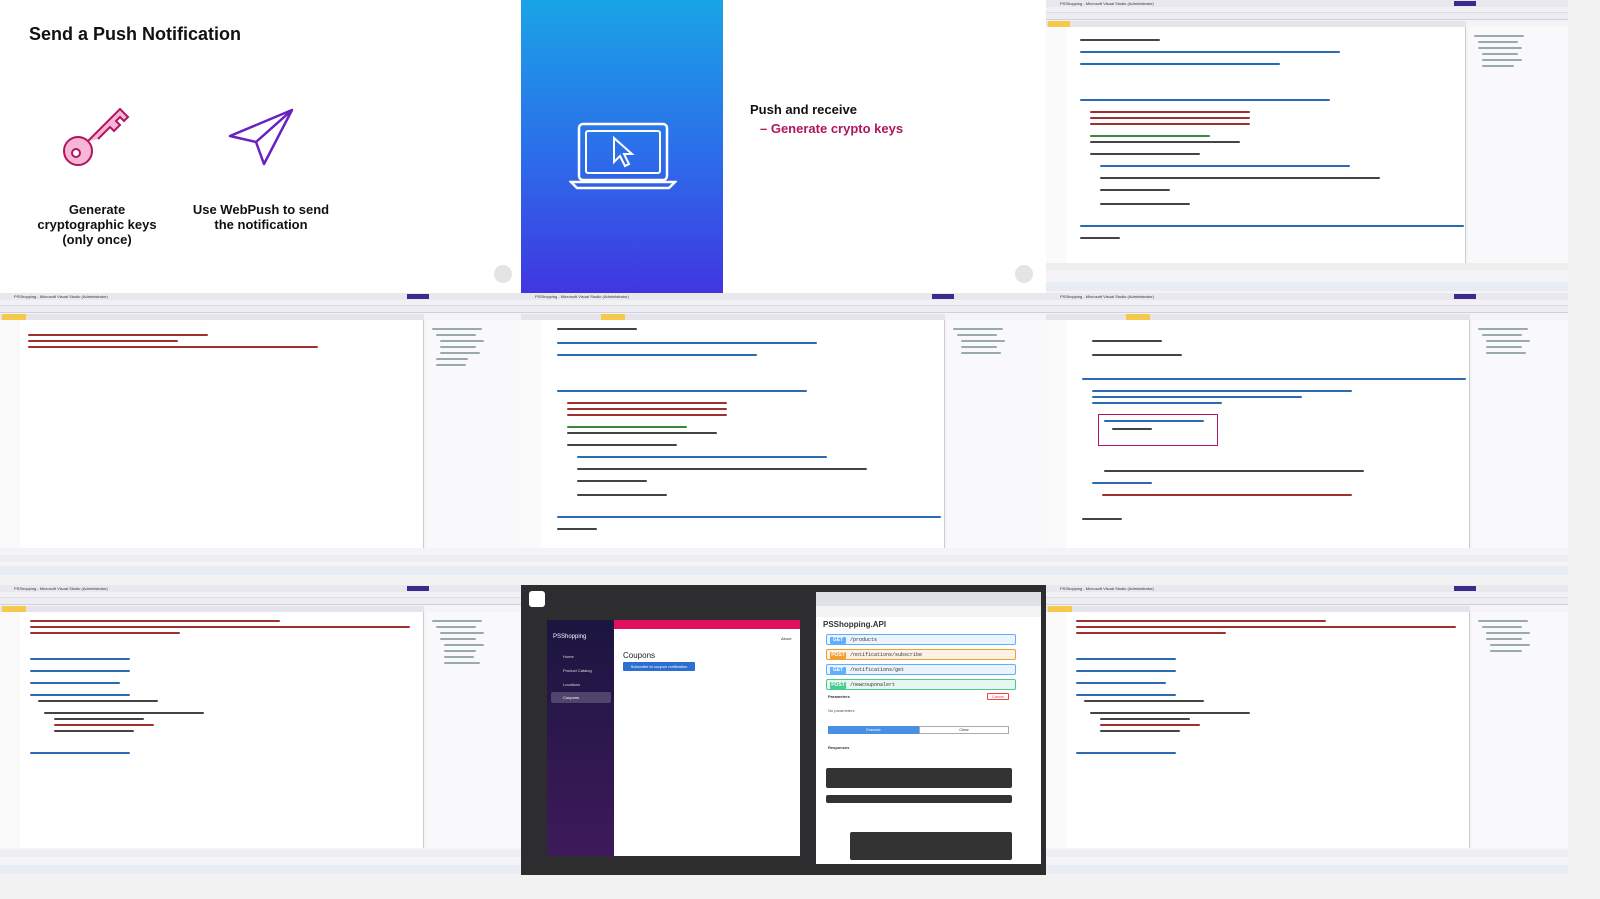 This screenshot has height=899, width=1600. What do you see at coordinates (998, 696) in the screenshot?
I see `cancel-button: Cancel` at bounding box center [998, 696].